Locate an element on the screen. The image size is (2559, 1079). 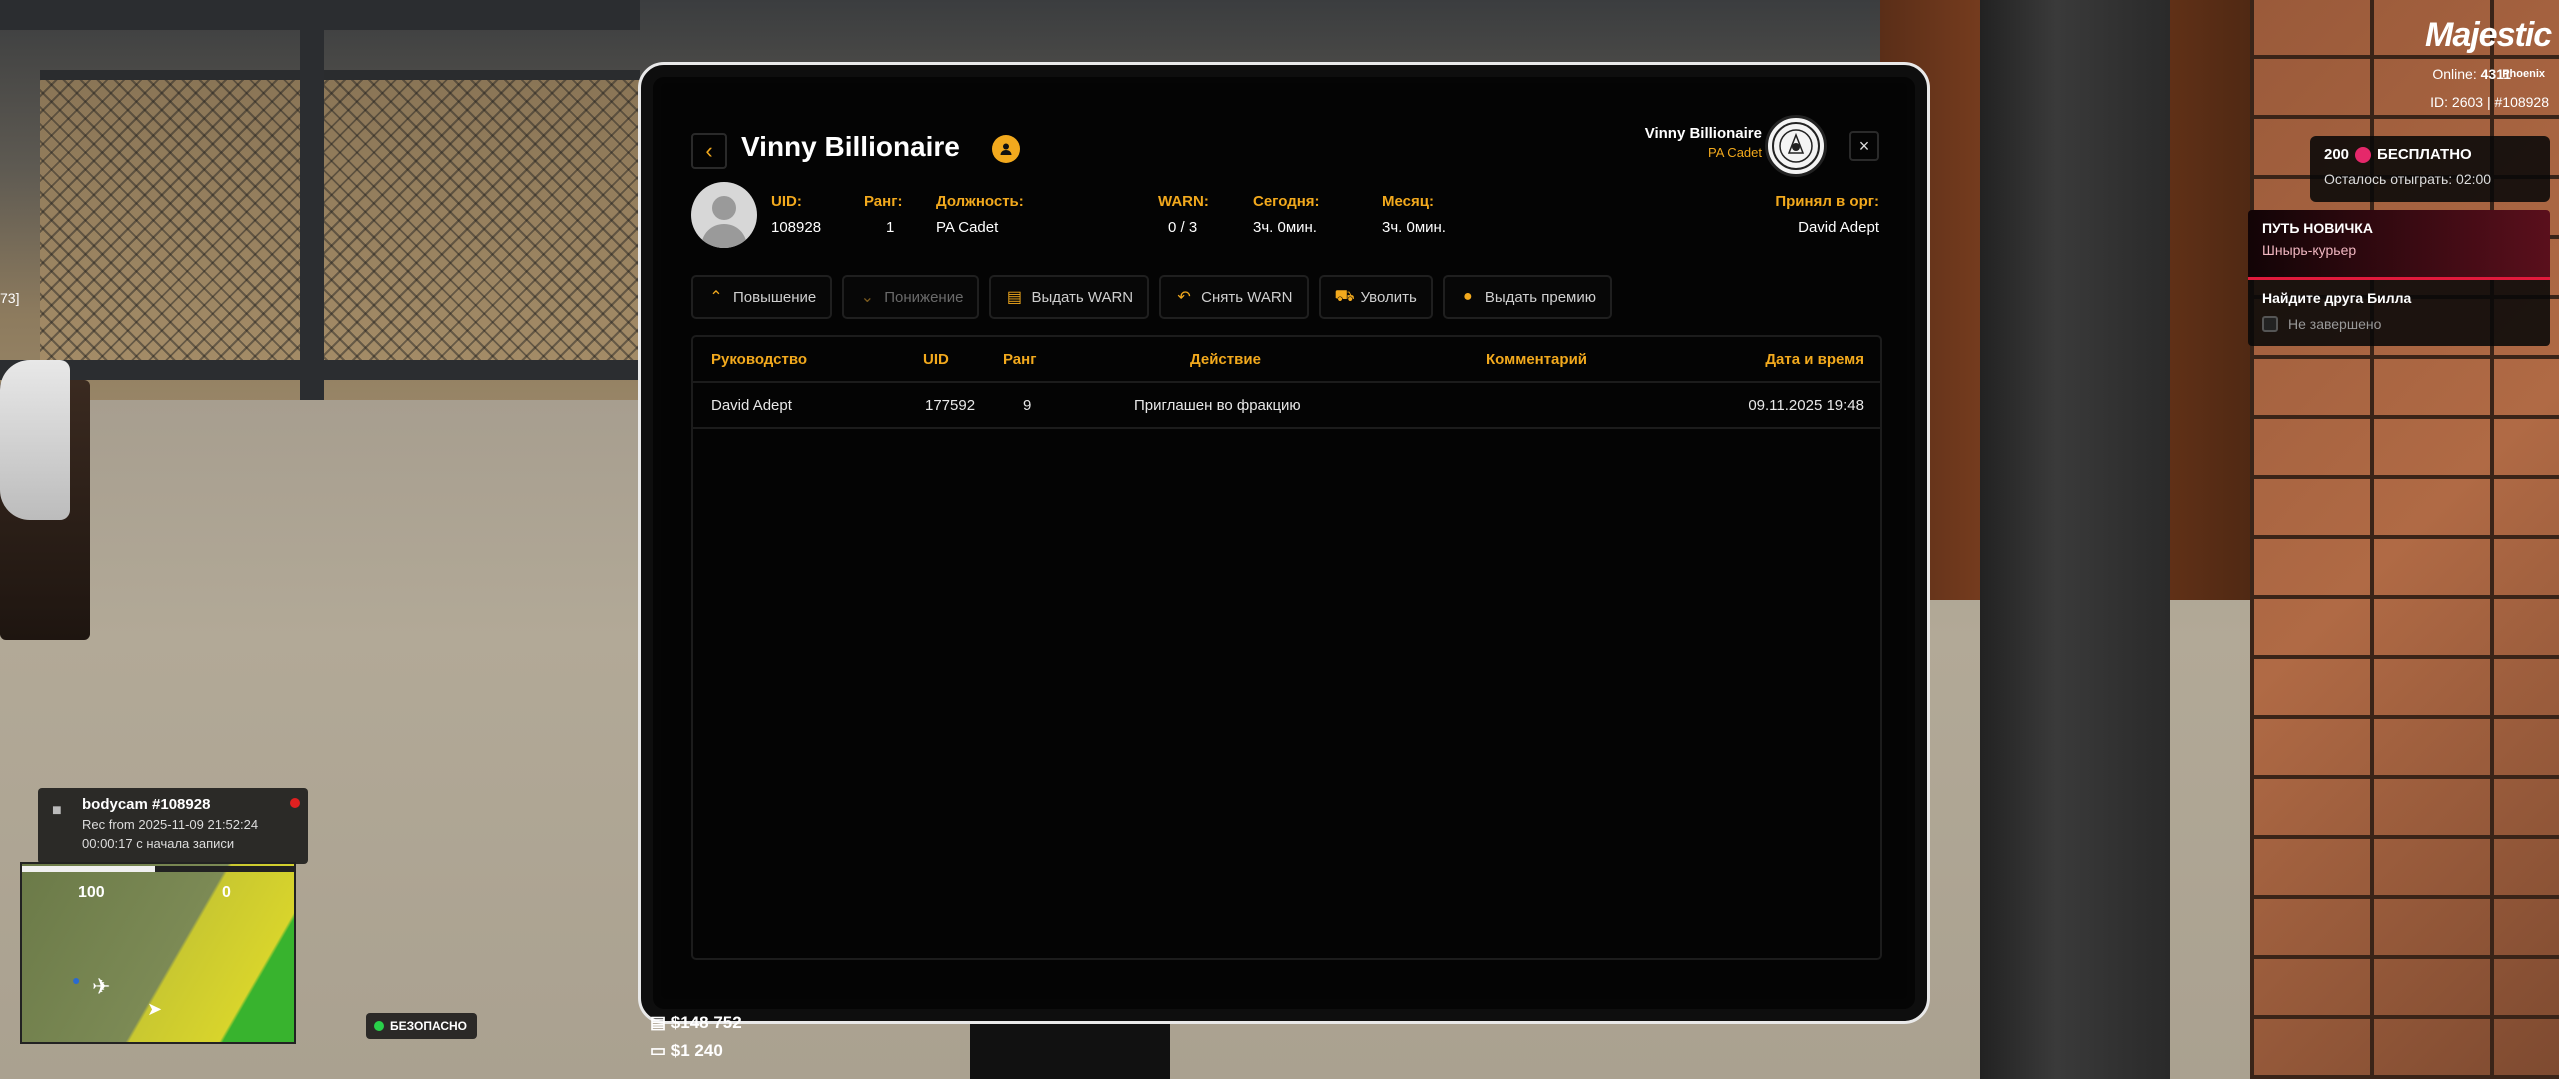
accepted-by-label: Принял в орг: is located at coordinates (1827, 201).